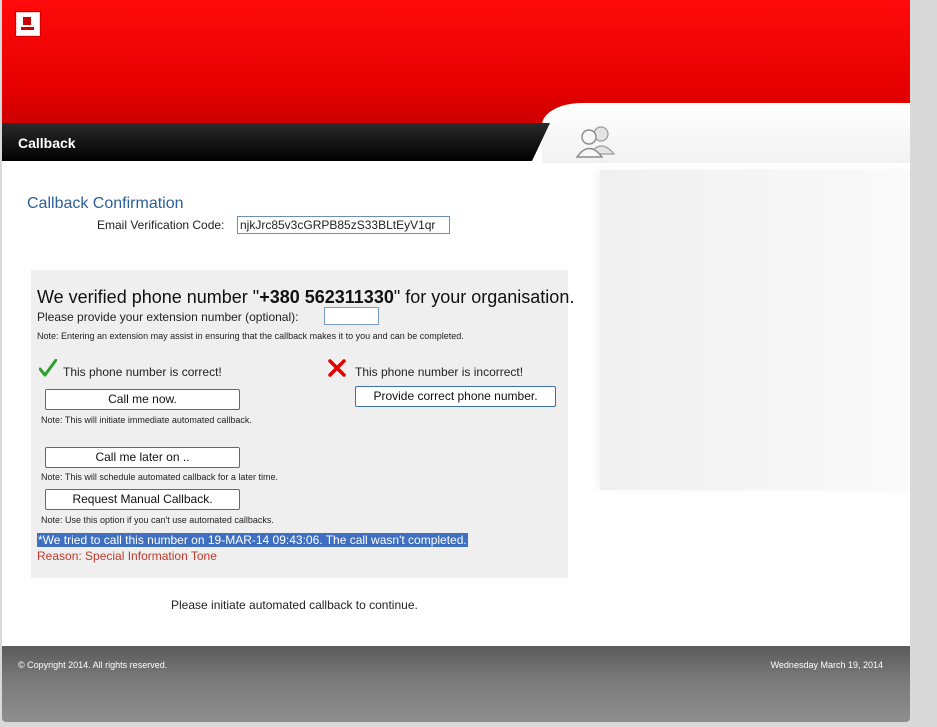 The image size is (937, 727). Describe the element at coordinates (326, 297) in the screenshot. I see `verified-phone-number: +380 562311330` at that location.